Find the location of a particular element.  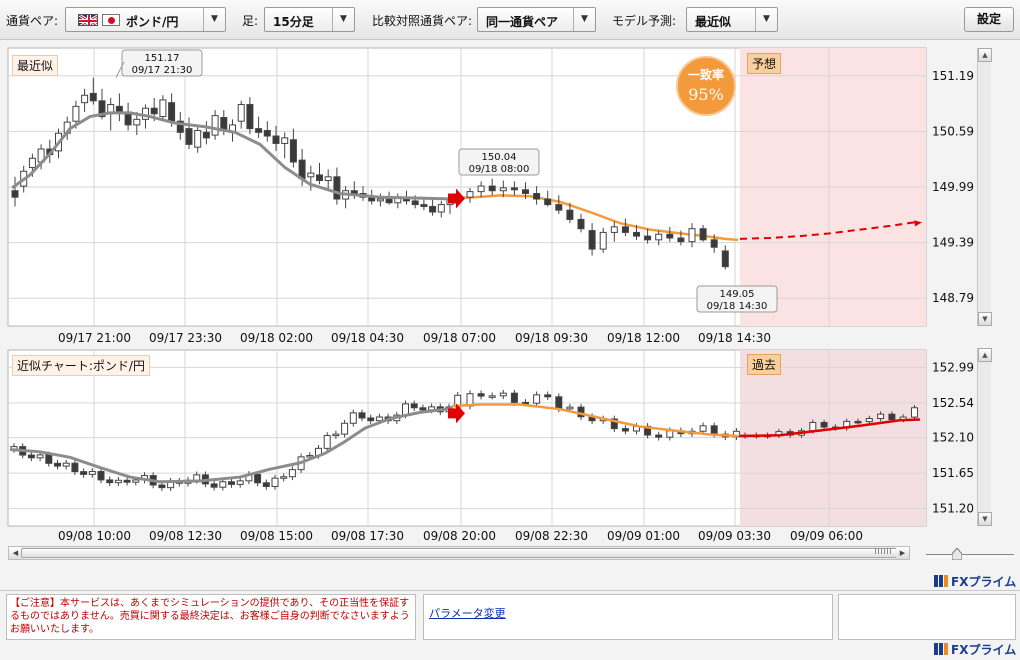

low-price-callout: 149.0509/18 14:30 is located at coordinates (737, 299).